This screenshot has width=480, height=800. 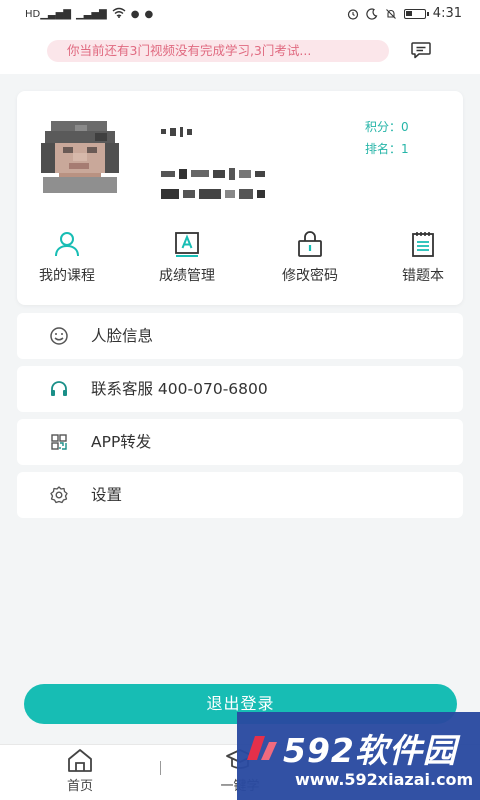 What do you see at coordinates (423, 276) in the screenshot?
I see `quick-error-book-label: 错题本` at bounding box center [423, 276].